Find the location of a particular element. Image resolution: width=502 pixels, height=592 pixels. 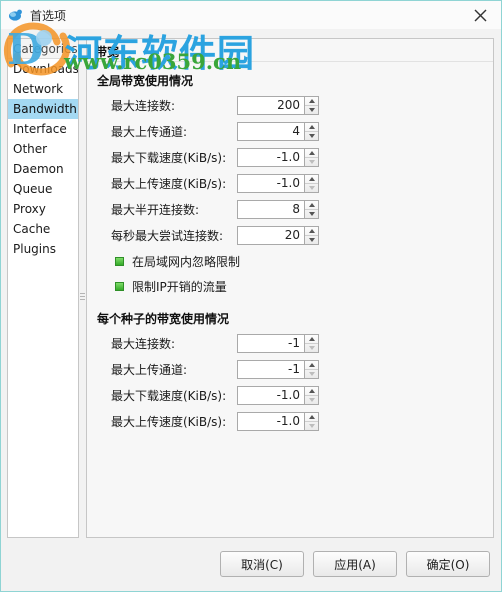

sidebar-item-label: Interface is located at coordinates (40, 129).